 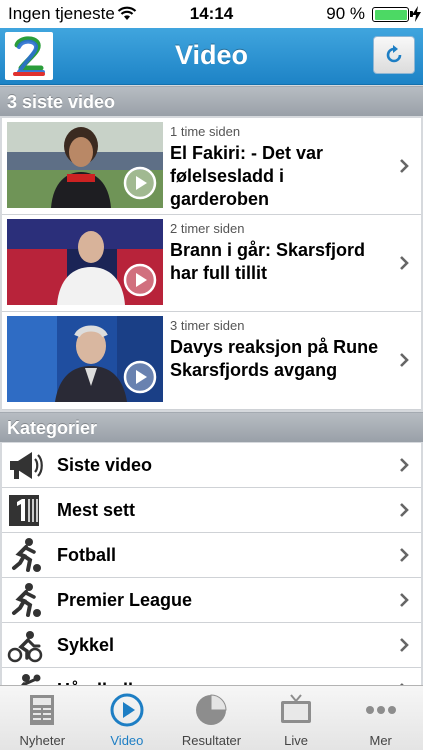 I want to click on video-timestamp: 3 timer siden, so click(x=207, y=325).